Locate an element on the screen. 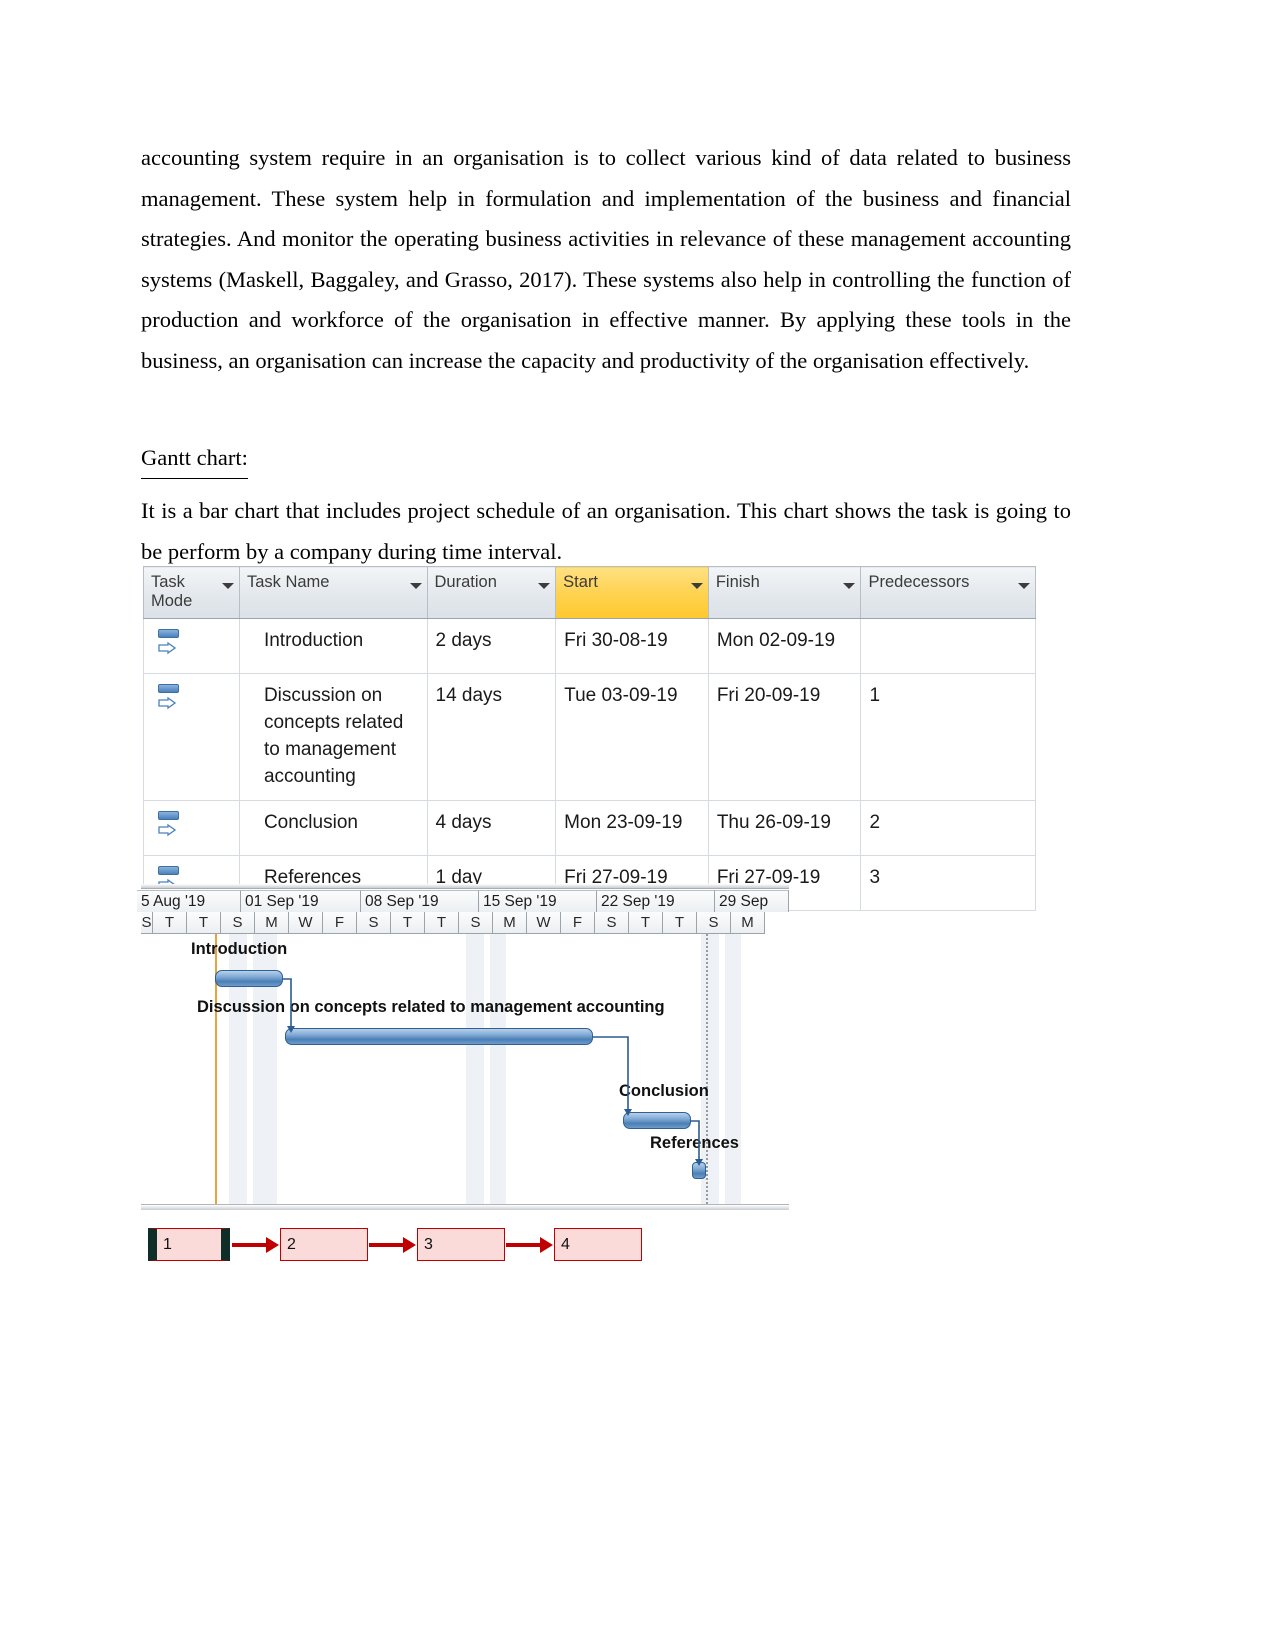  cell-start: Mon 23-09-19 is located at coordinates (632, 828).